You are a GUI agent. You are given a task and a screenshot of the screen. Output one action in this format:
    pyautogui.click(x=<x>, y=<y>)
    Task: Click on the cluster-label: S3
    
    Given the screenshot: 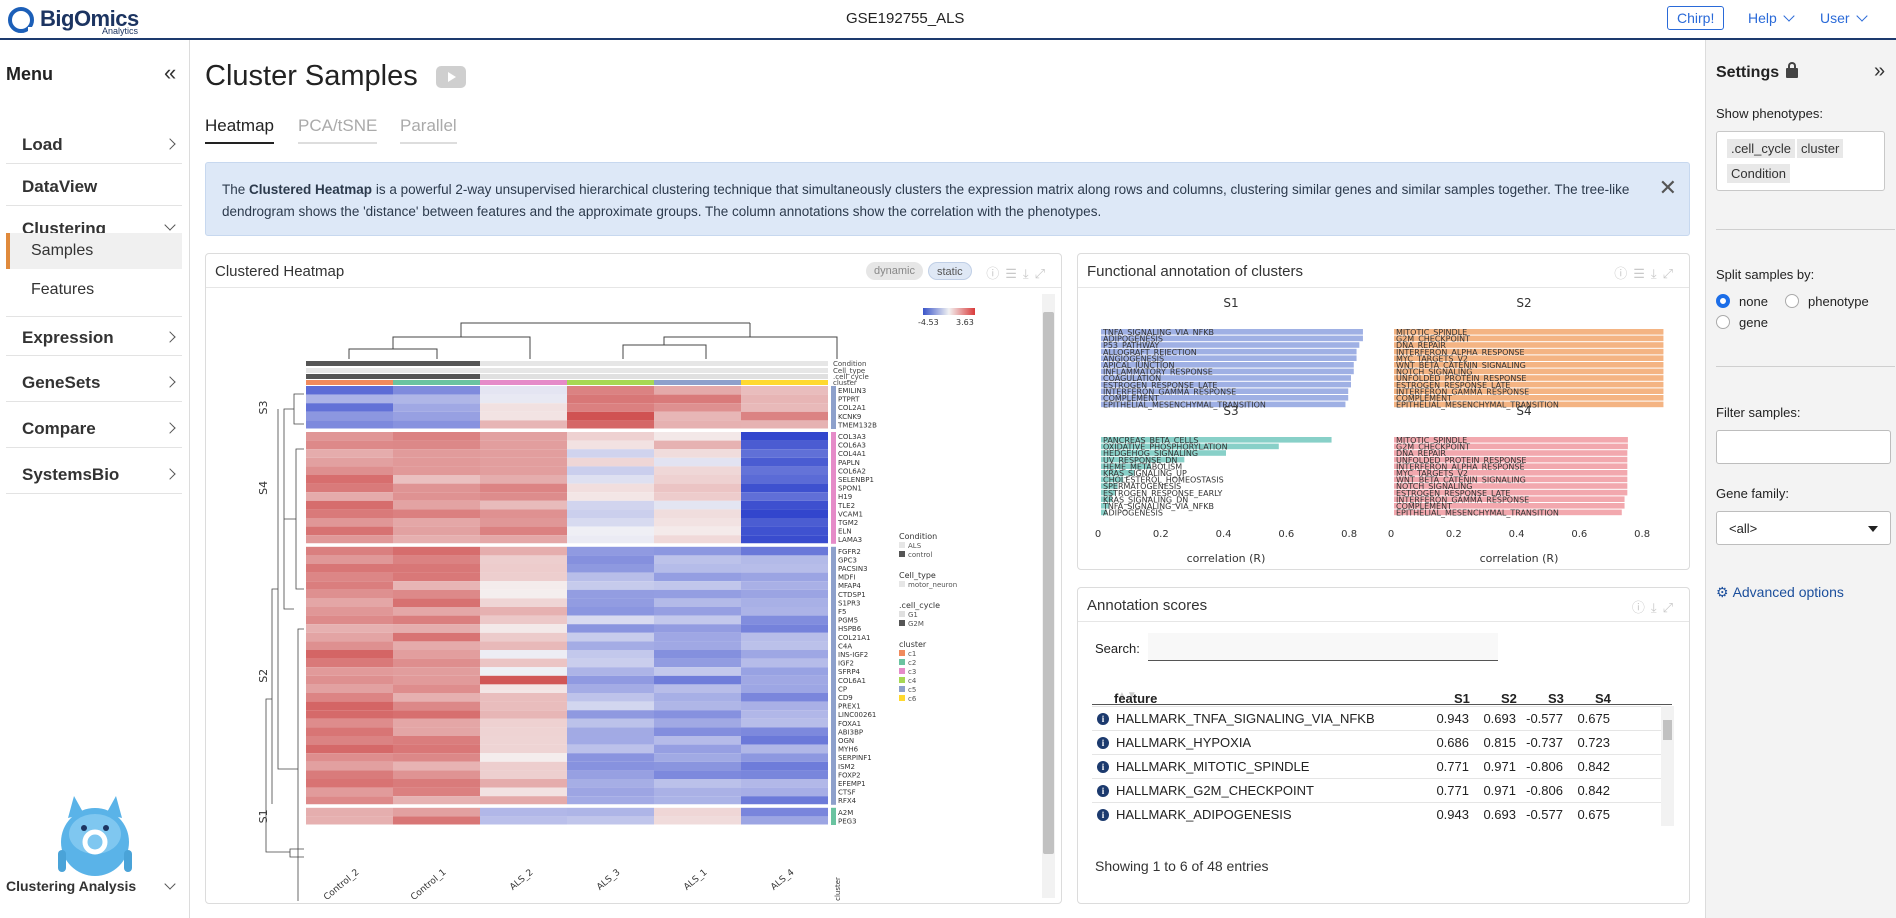 What is the action you would take?
    pyautogui.click(x=263, y=408)
    